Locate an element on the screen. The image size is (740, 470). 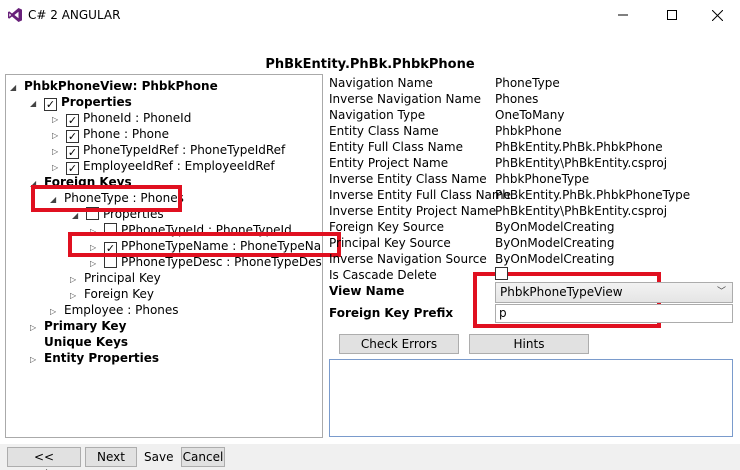
prop-label-principal-key-source: Principal Key Source is located at coordinates (390, 243).